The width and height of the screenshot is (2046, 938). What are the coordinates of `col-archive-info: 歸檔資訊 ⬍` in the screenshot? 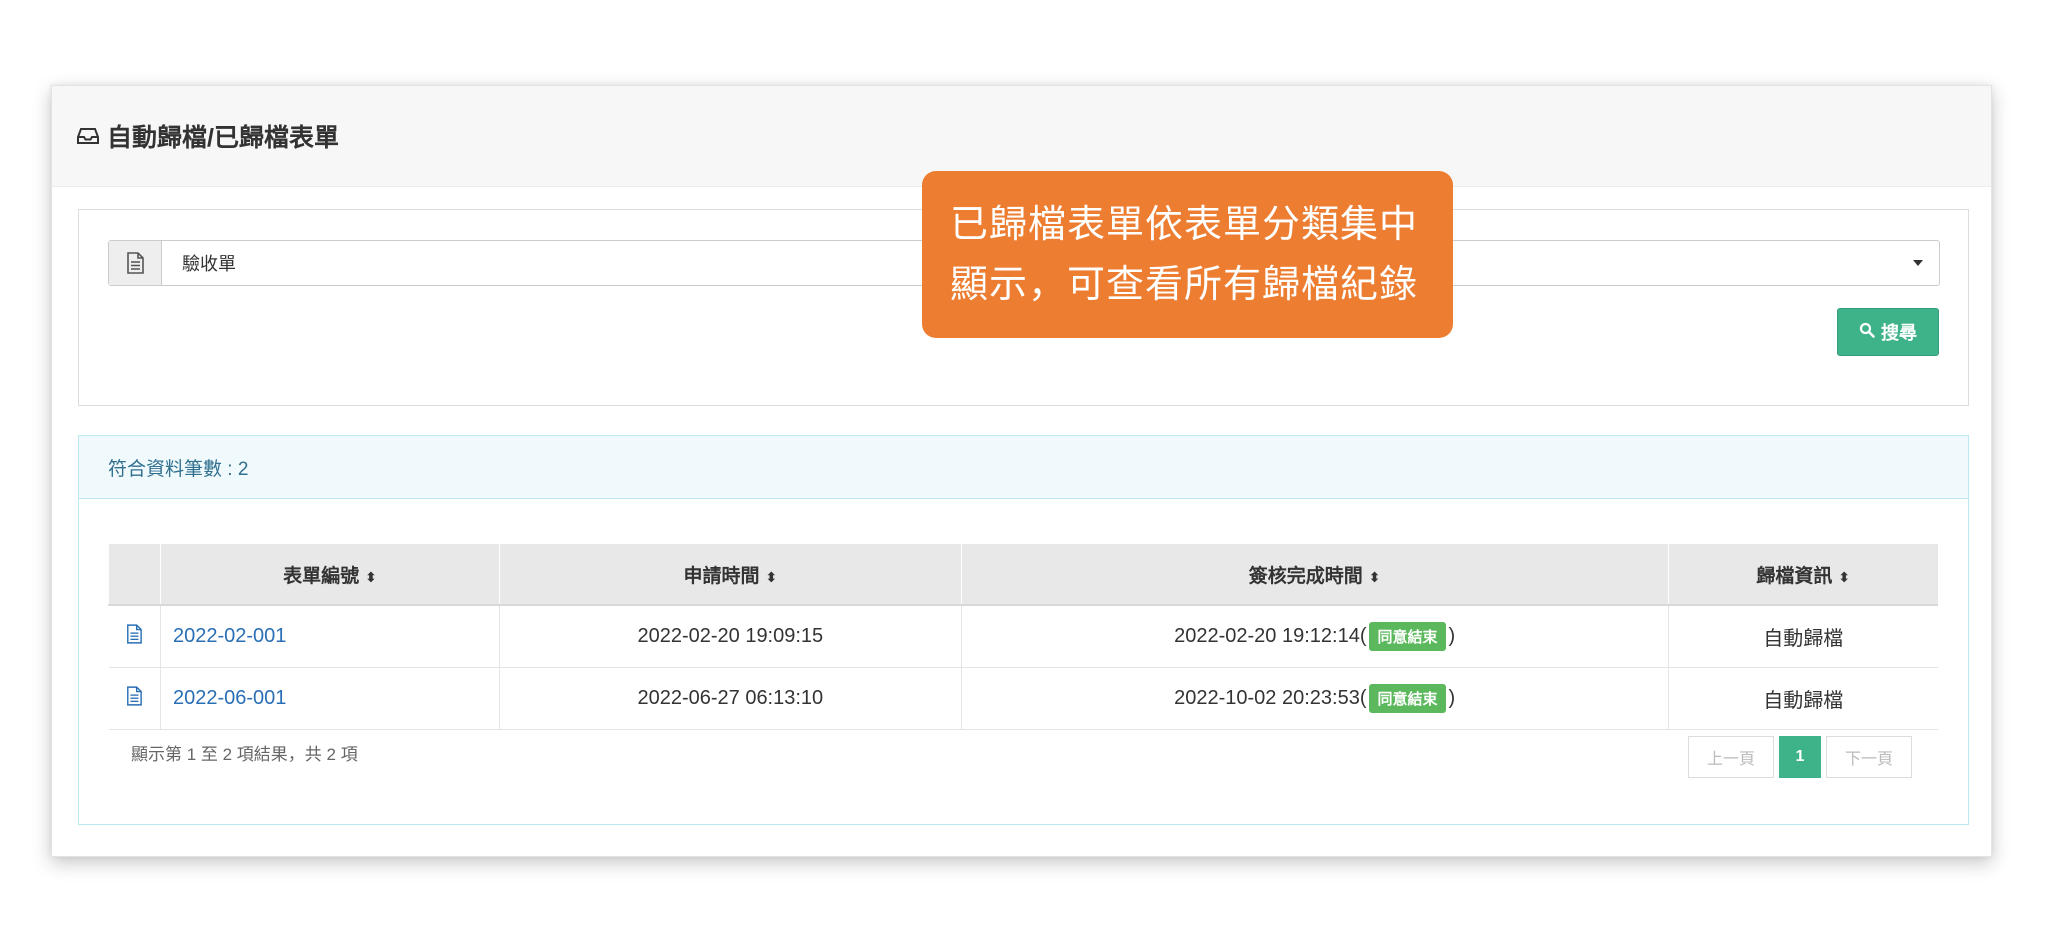 It's located at (1802, 575).